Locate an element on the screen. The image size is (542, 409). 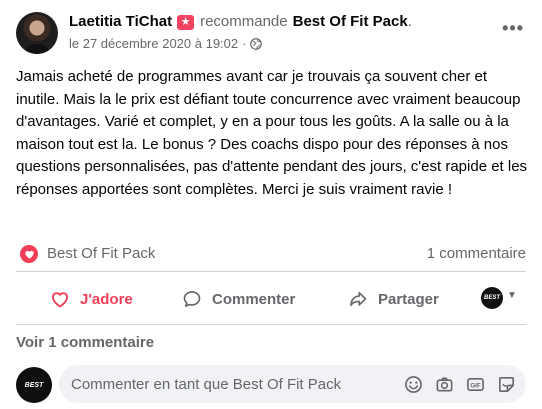
public-globe-icon is located at coordinates (256, 43).